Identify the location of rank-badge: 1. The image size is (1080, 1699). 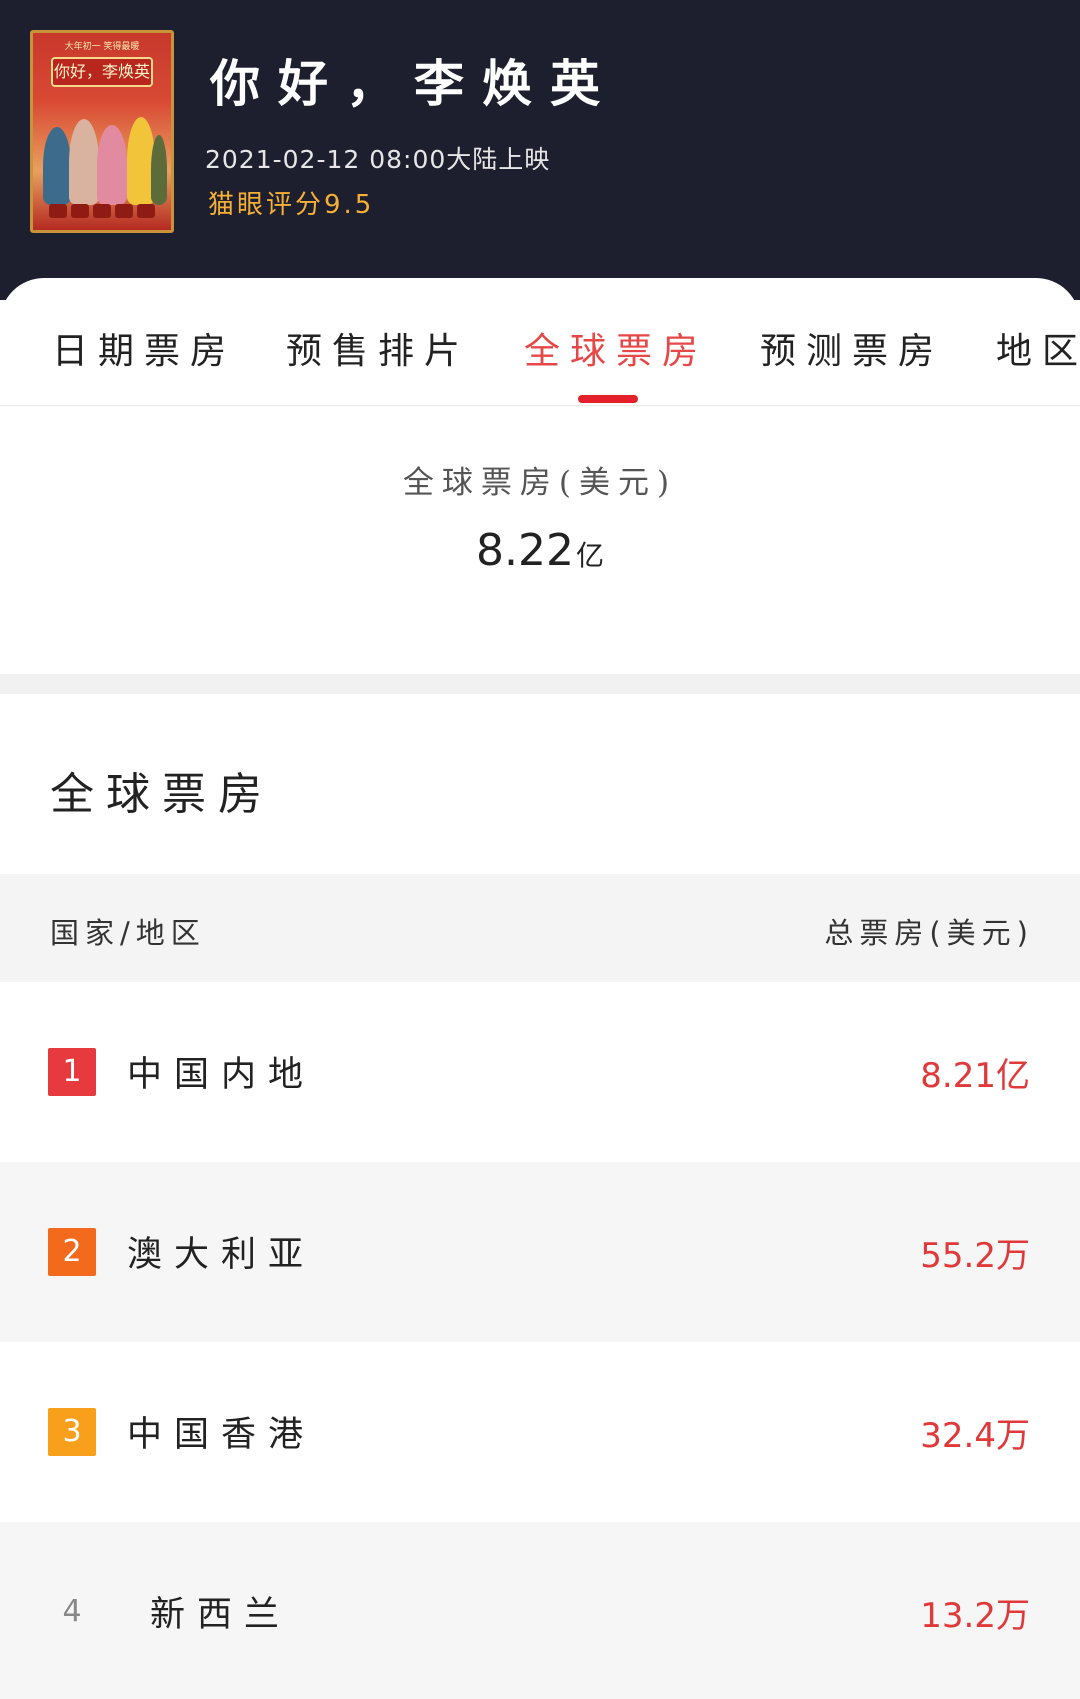
(72, 1072).